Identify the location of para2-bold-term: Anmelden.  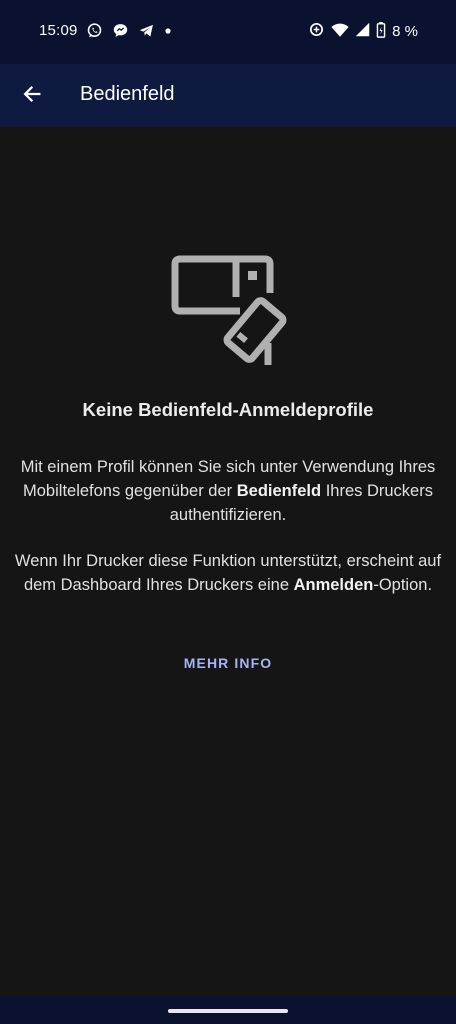
(333, 585).